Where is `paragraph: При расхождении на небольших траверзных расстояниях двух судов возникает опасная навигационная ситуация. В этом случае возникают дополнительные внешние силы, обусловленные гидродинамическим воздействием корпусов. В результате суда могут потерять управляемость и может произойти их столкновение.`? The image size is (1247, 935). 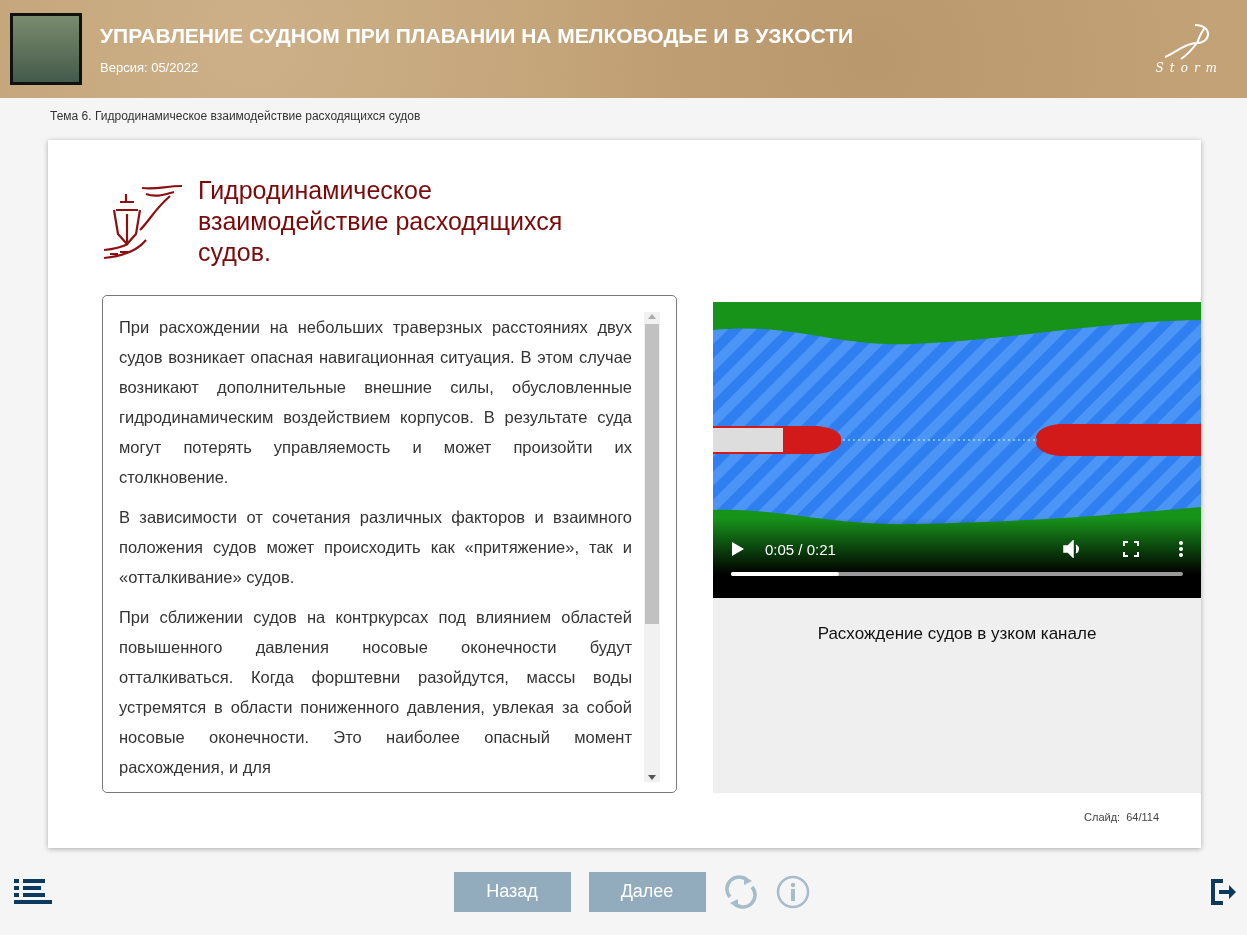
paragraph: При расхождении на небольших траверзных расстояниях двух судов возникает опасная навигационная ситуация. В этом случае возникают дополнительные внешние силы, обусловленные гидродинамическим воздействием корпусов. В результате суда могут потерять управляемость и может произойти их столкновение. is located at coordinates (375, 403).